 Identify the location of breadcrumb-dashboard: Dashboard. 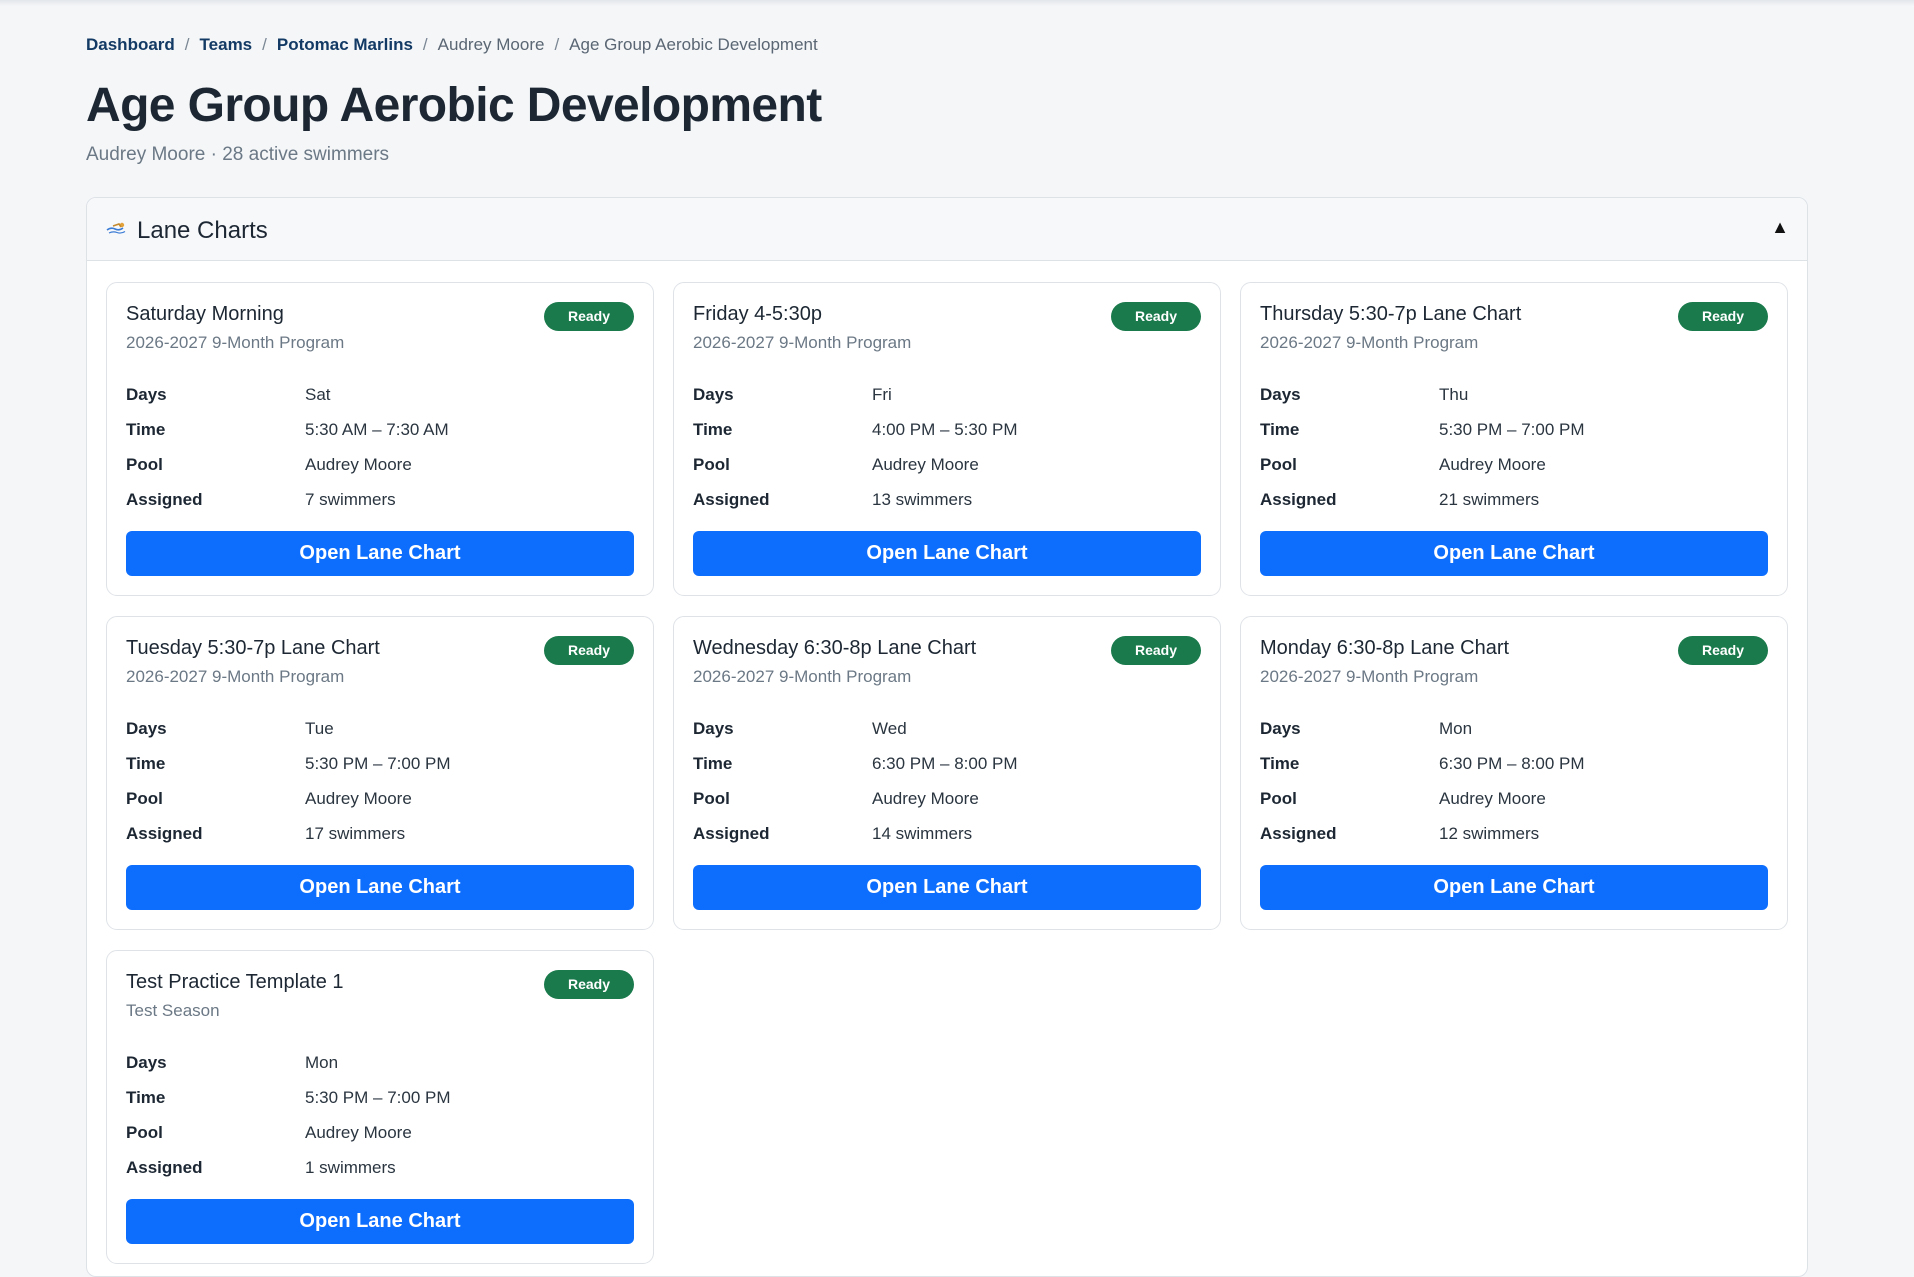
(130, 45).